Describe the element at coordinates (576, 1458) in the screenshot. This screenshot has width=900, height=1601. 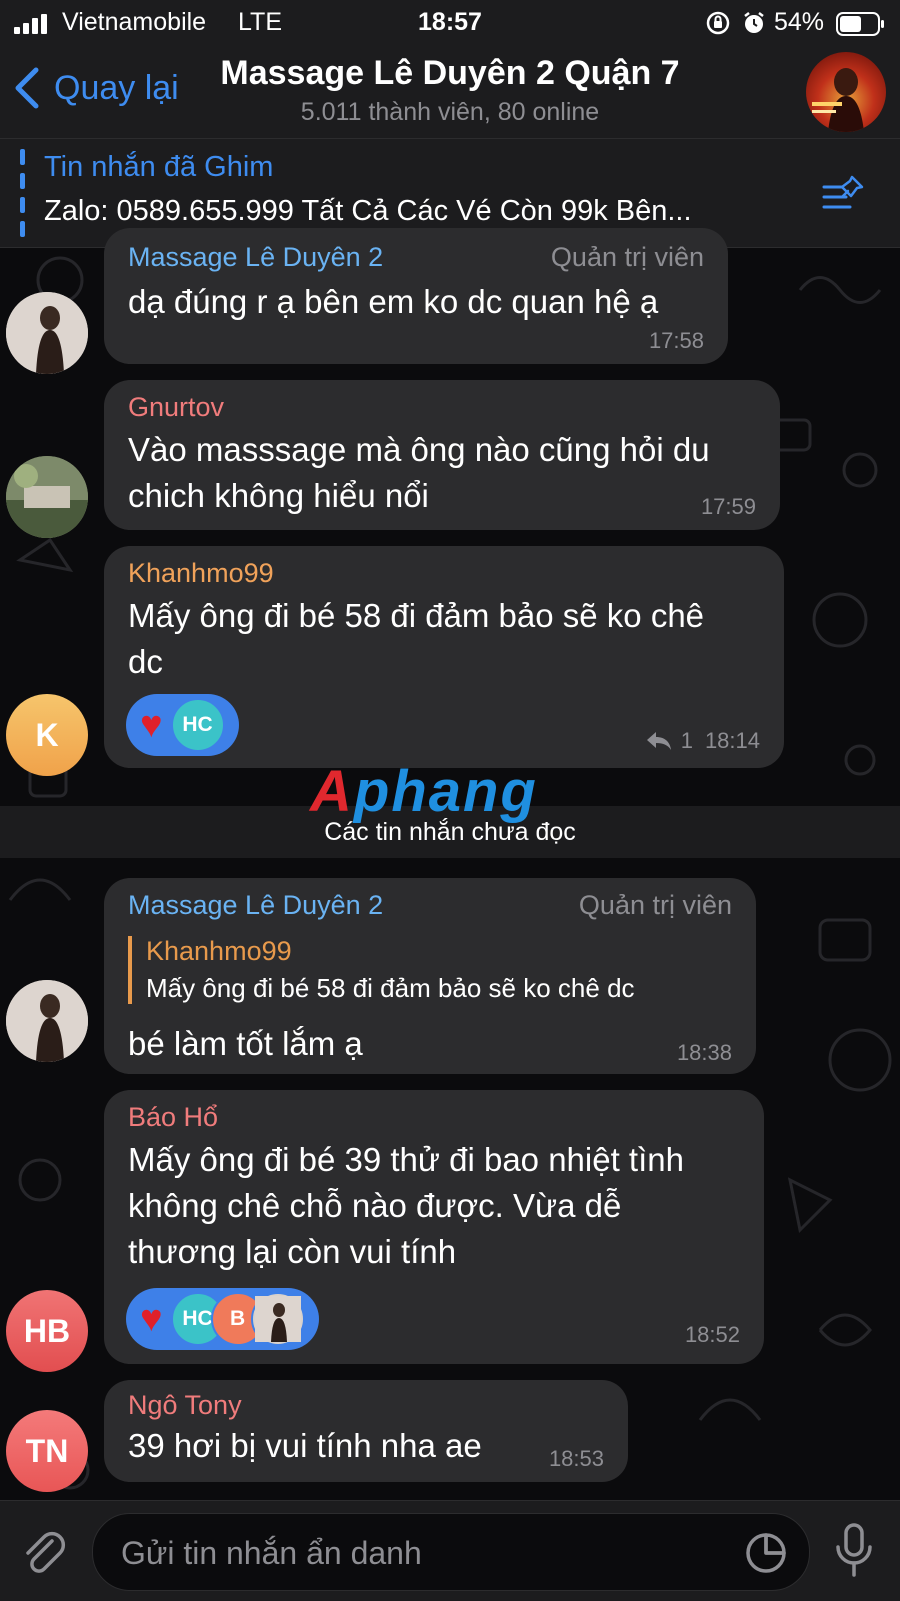
I see `message-time: 18:53` at that location.